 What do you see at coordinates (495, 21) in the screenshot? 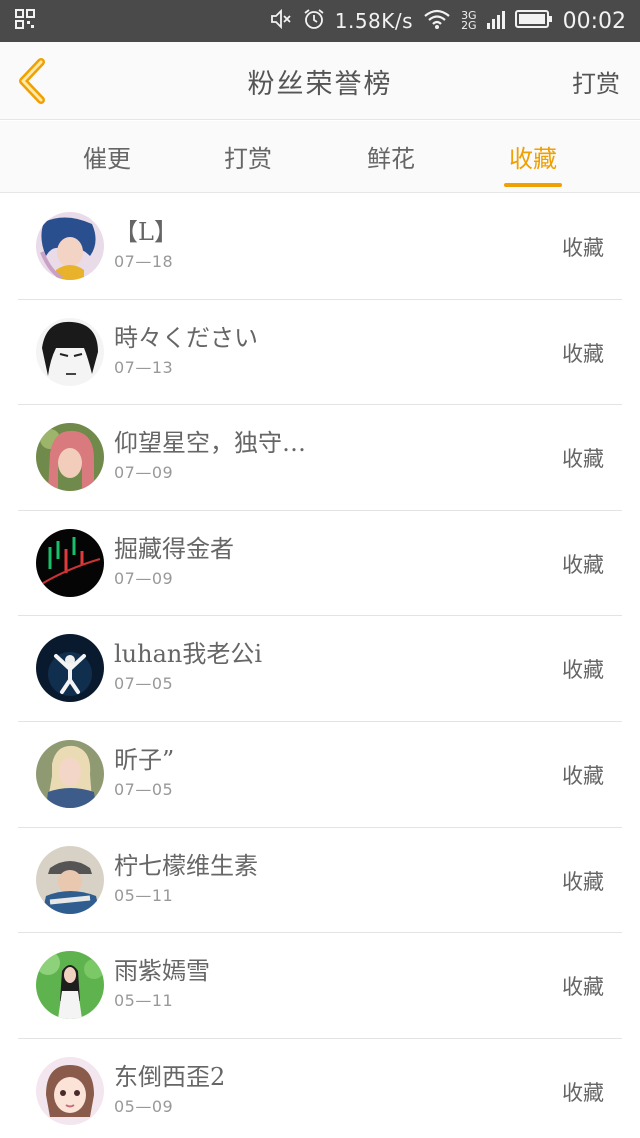
I see `signal-icon` at bounding box center [495, 21].